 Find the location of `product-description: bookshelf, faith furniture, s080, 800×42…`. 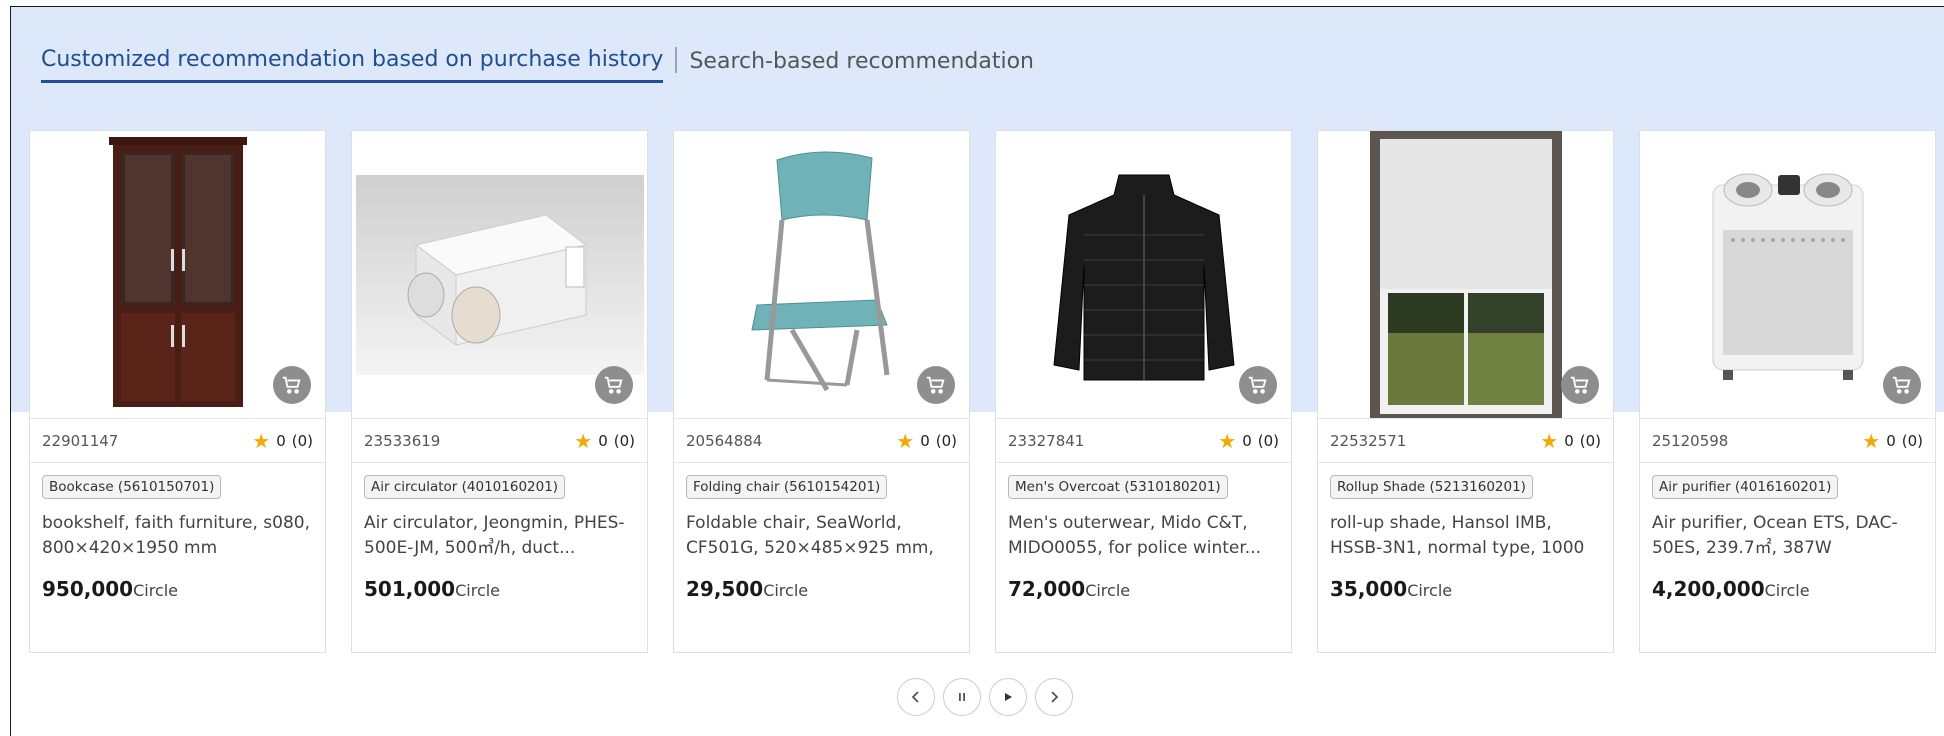

product-description: bookshelf, faith furniture, s080, 800×42… is located at coordinates (177, 536).